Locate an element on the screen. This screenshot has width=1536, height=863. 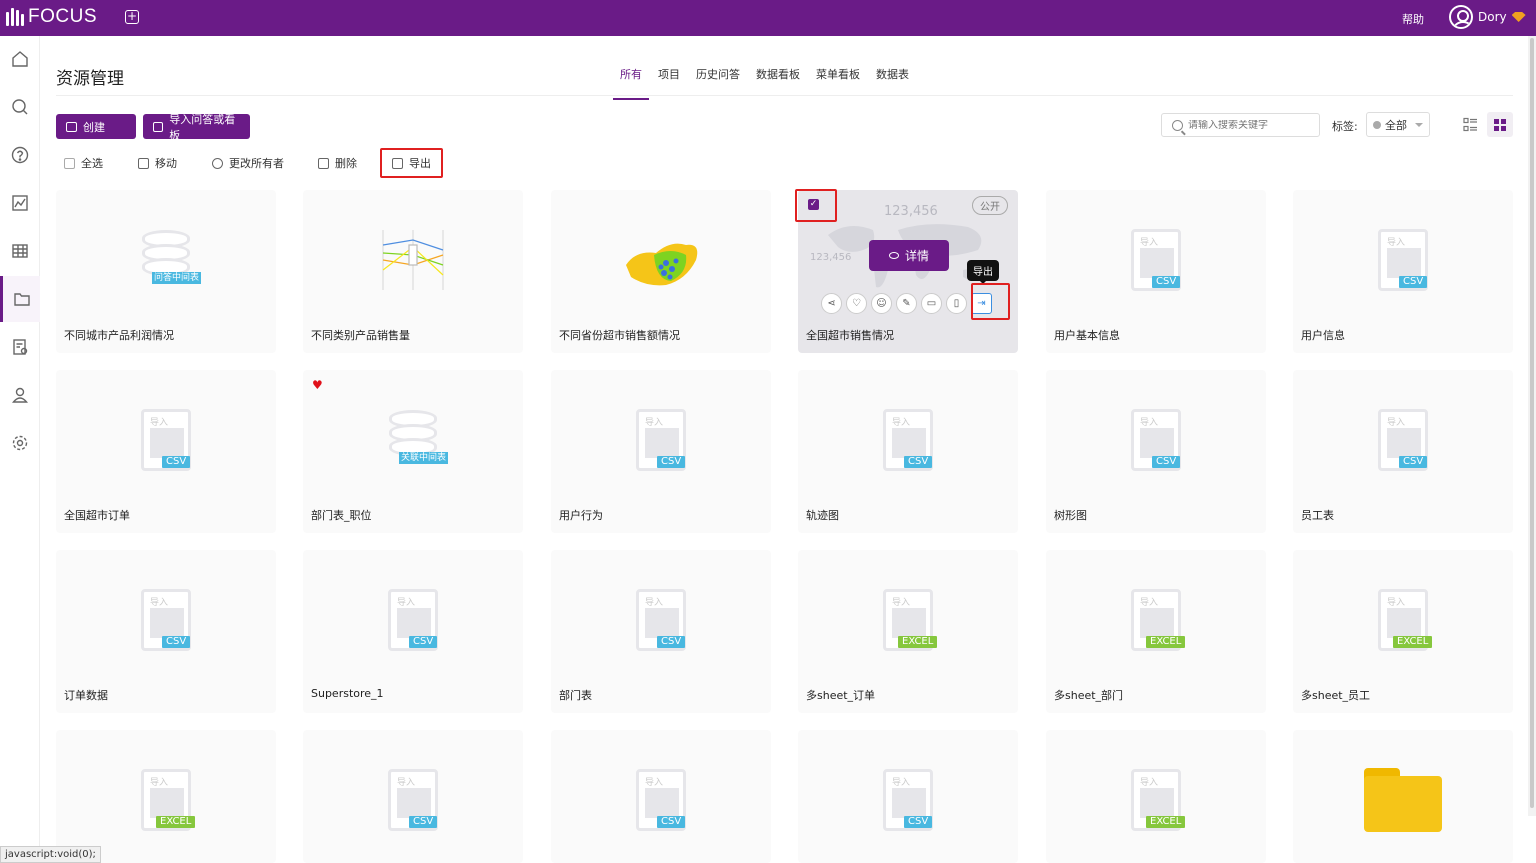
user-icon: ☺ is located at coordinates (881, 303).